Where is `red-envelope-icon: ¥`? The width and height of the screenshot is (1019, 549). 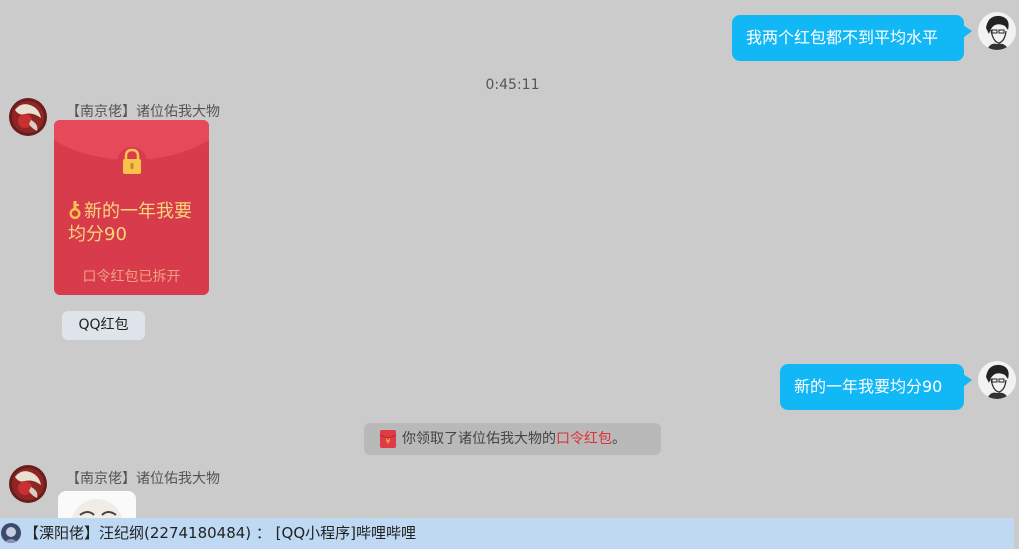 red-envelope-icon: ¥ is located at coordinates (388, 439).